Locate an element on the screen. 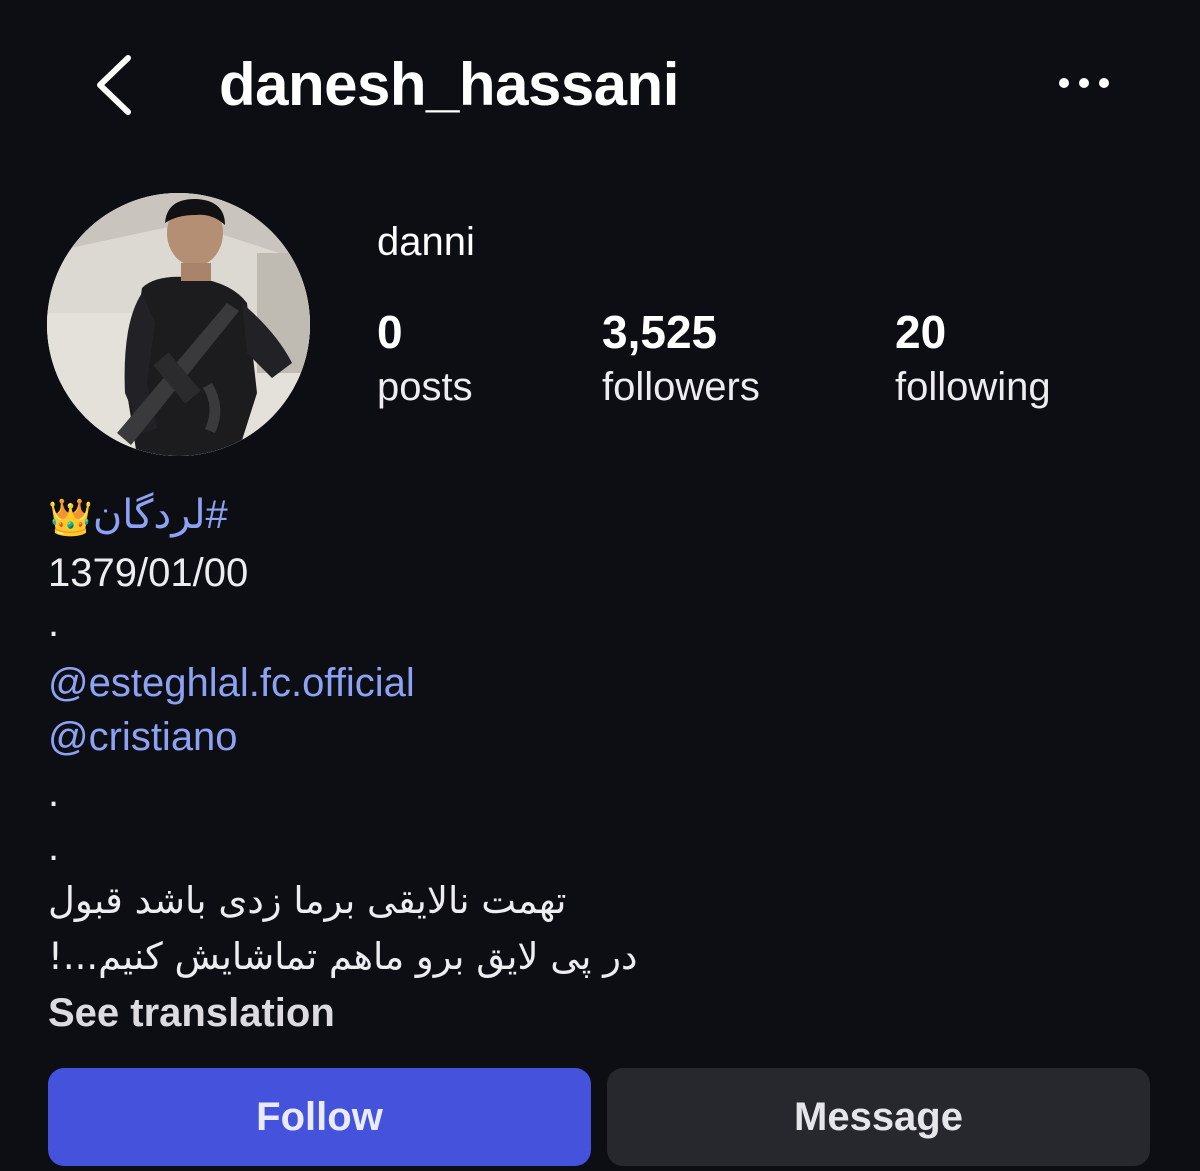 This screenshot has width=1200, height=1171. more-horizontal-icon is located at coordinates (1084, 83).